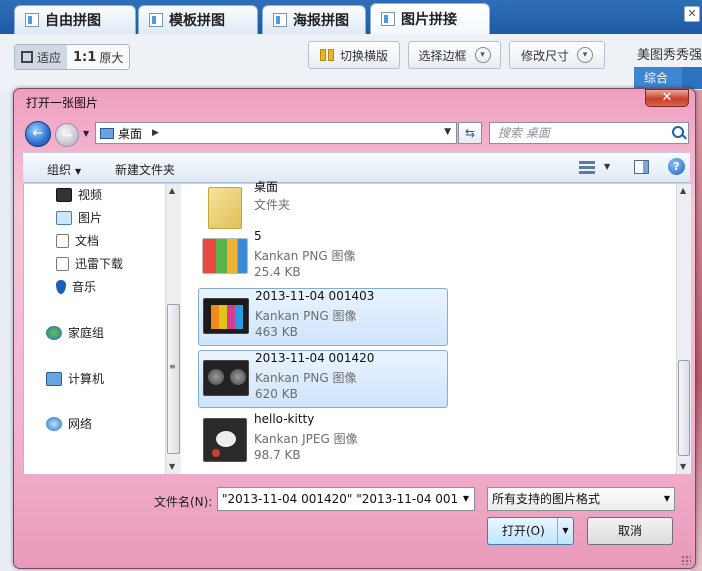 The image size is (702, 571). I want to click on side-tab-general: 综合, so click(668, 78).